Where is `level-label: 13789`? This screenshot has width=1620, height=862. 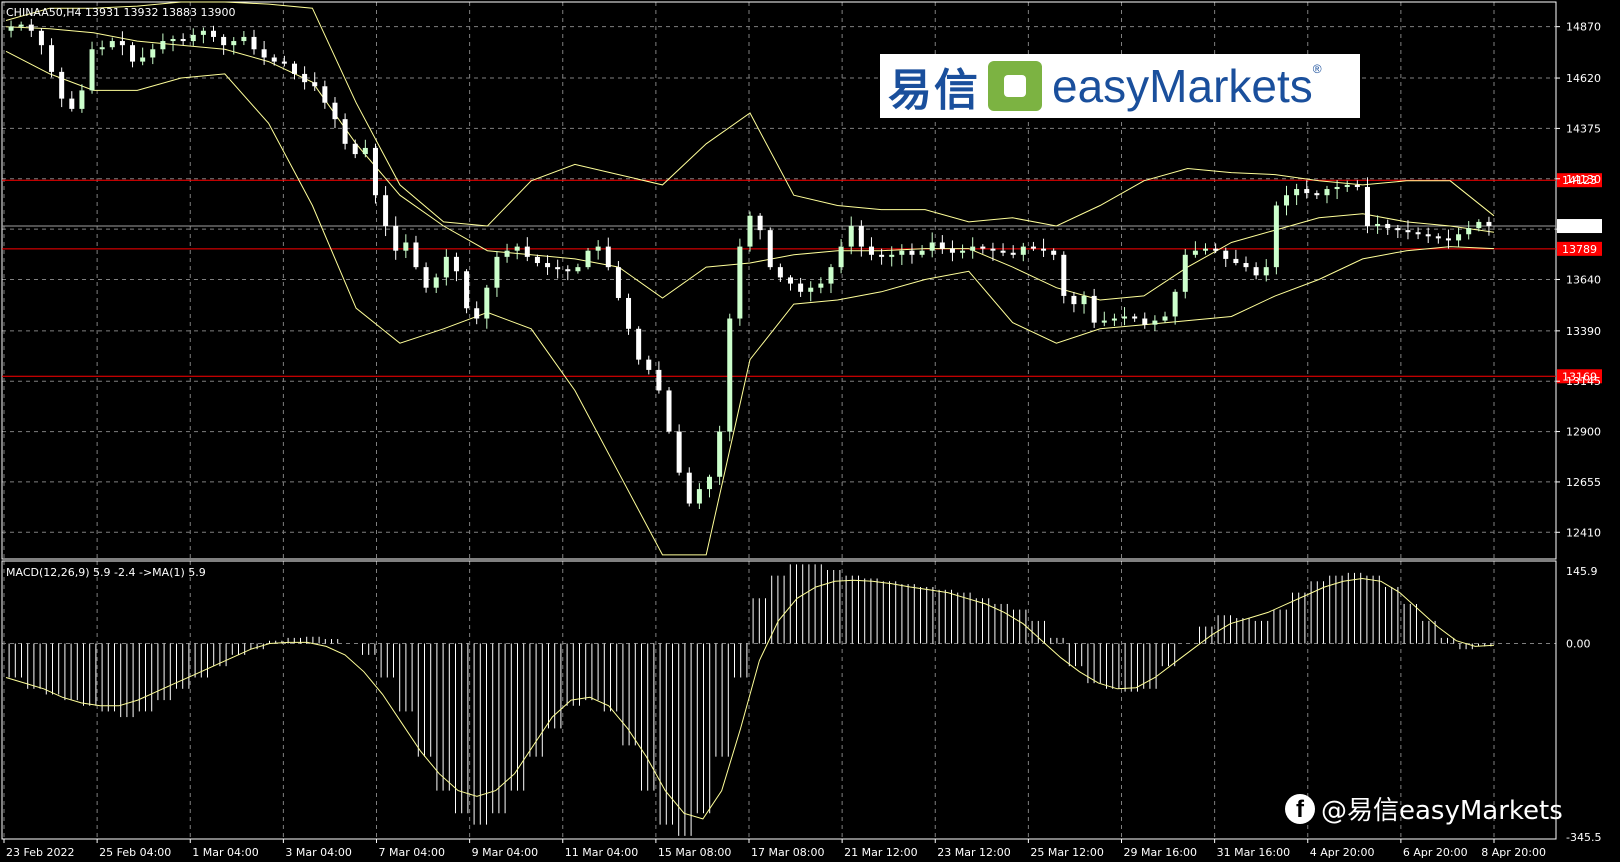 level-label: 13789 is located at coordinates (1579, 249).